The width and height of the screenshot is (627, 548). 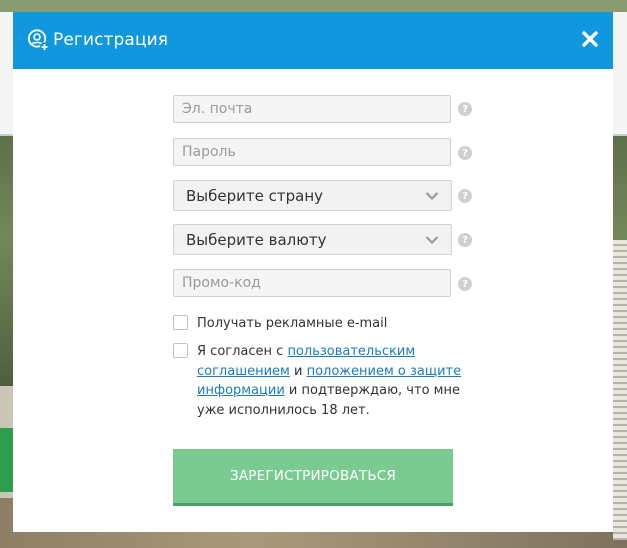 What do you see at coordinates (312, 109) in the screenshot?
I see `email-input` at bounding box center [312, 109].